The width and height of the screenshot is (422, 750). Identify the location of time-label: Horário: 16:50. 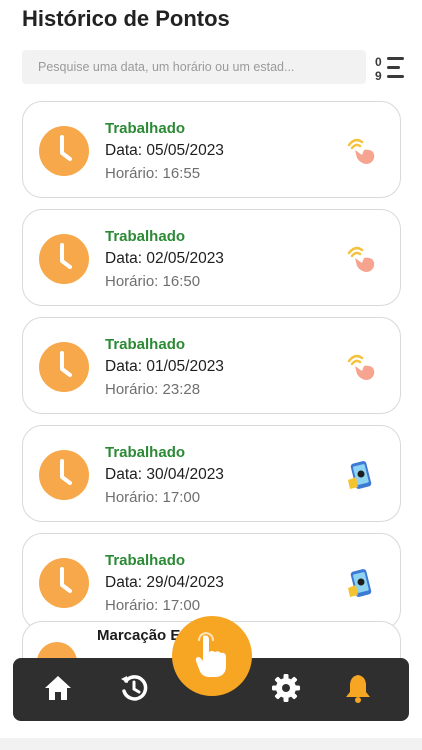
(153, 281).